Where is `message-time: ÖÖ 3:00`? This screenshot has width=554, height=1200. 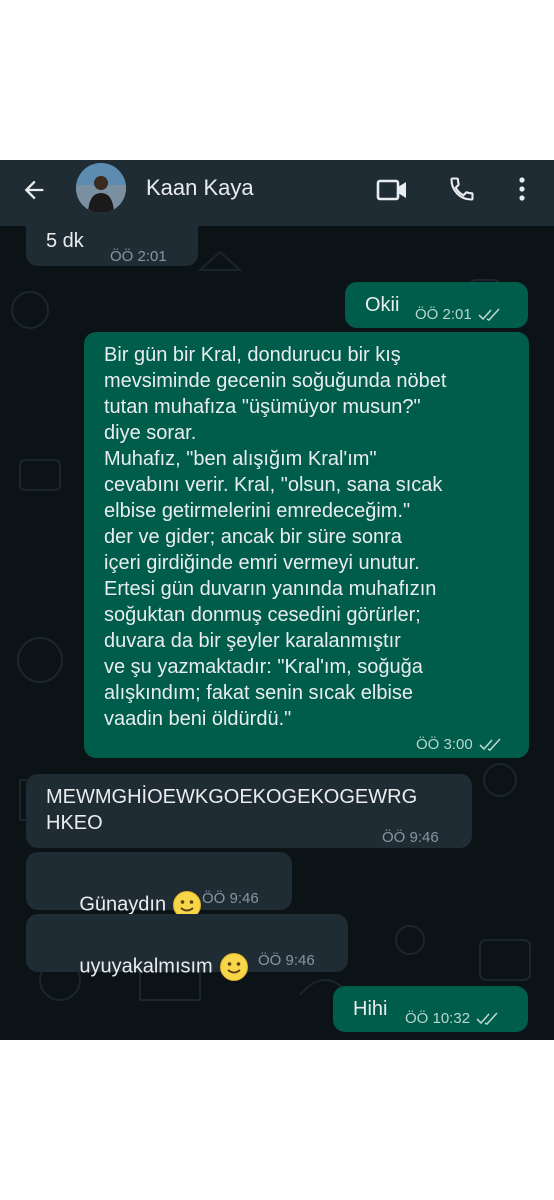
message-time: ÖÖ 3:00 is located at coordinates (444, 744).